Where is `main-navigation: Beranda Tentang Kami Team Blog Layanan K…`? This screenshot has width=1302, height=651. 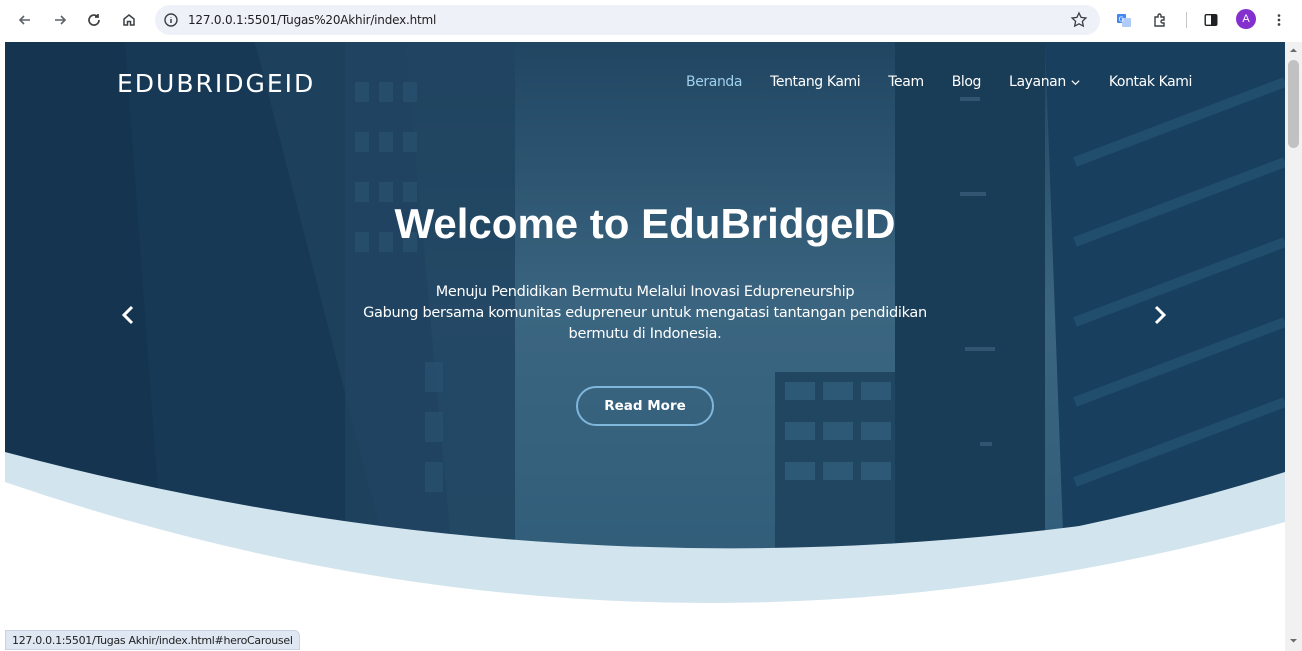 main-navigation: Beranda Tentang Kami Team Blog Layanan K… is located at coordinates (953, 82).